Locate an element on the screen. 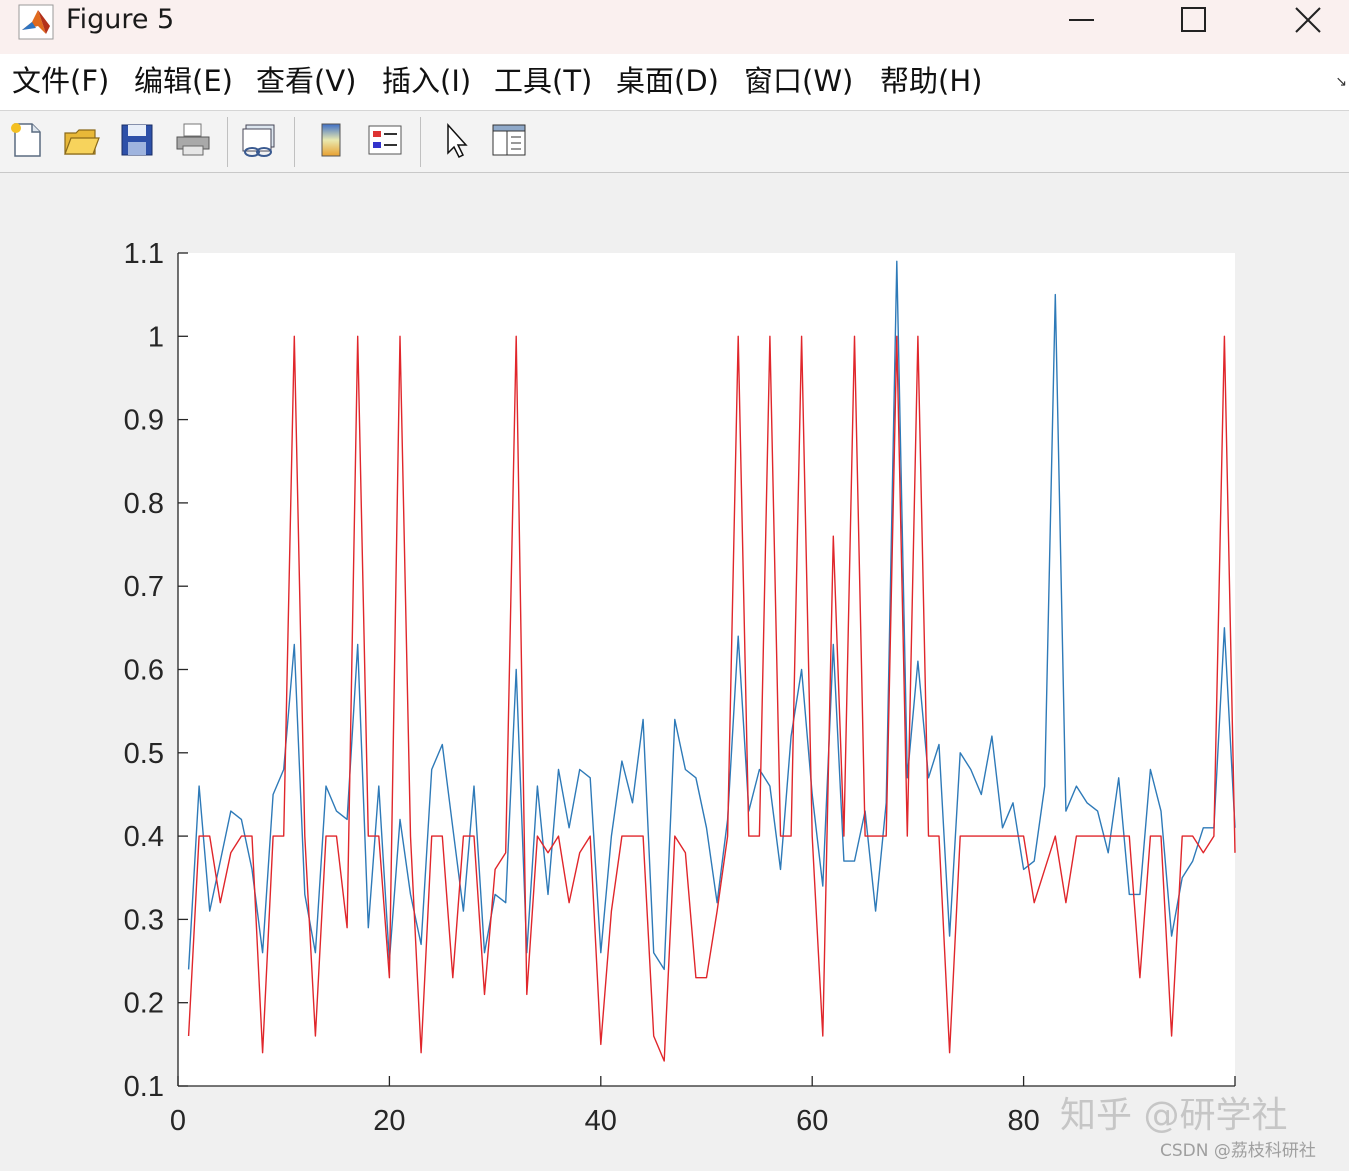 This screenshot has width=1349, height=1171. y-tick-label: 0.3 is located at coordinates (144, 920).